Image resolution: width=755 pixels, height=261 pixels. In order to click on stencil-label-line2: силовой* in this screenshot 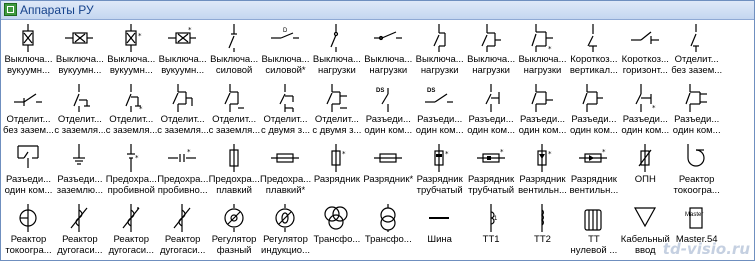, I will do `click(285, 70)`.